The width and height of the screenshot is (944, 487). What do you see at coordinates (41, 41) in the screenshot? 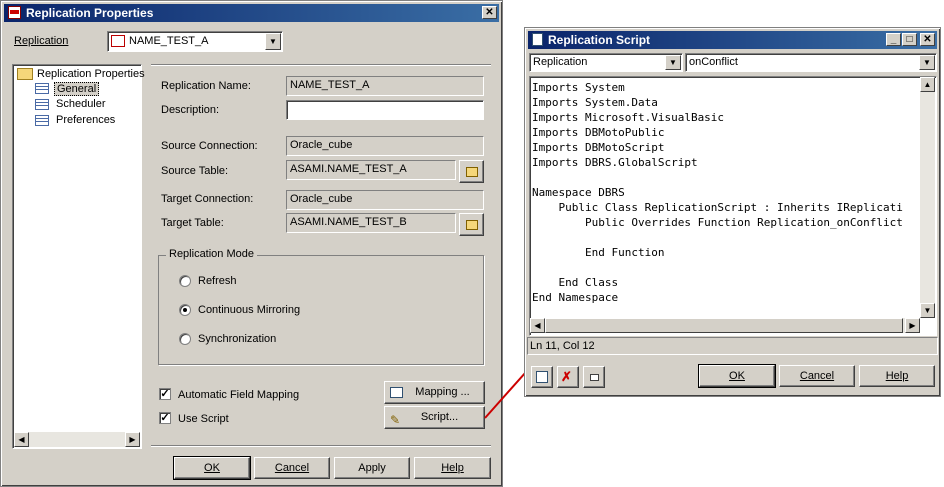
I see `replication-label: Replication` at bounding box center [41, 41].